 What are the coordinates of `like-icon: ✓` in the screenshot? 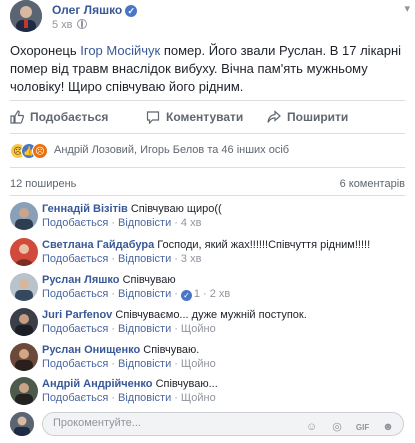 It's located at (186, 295).